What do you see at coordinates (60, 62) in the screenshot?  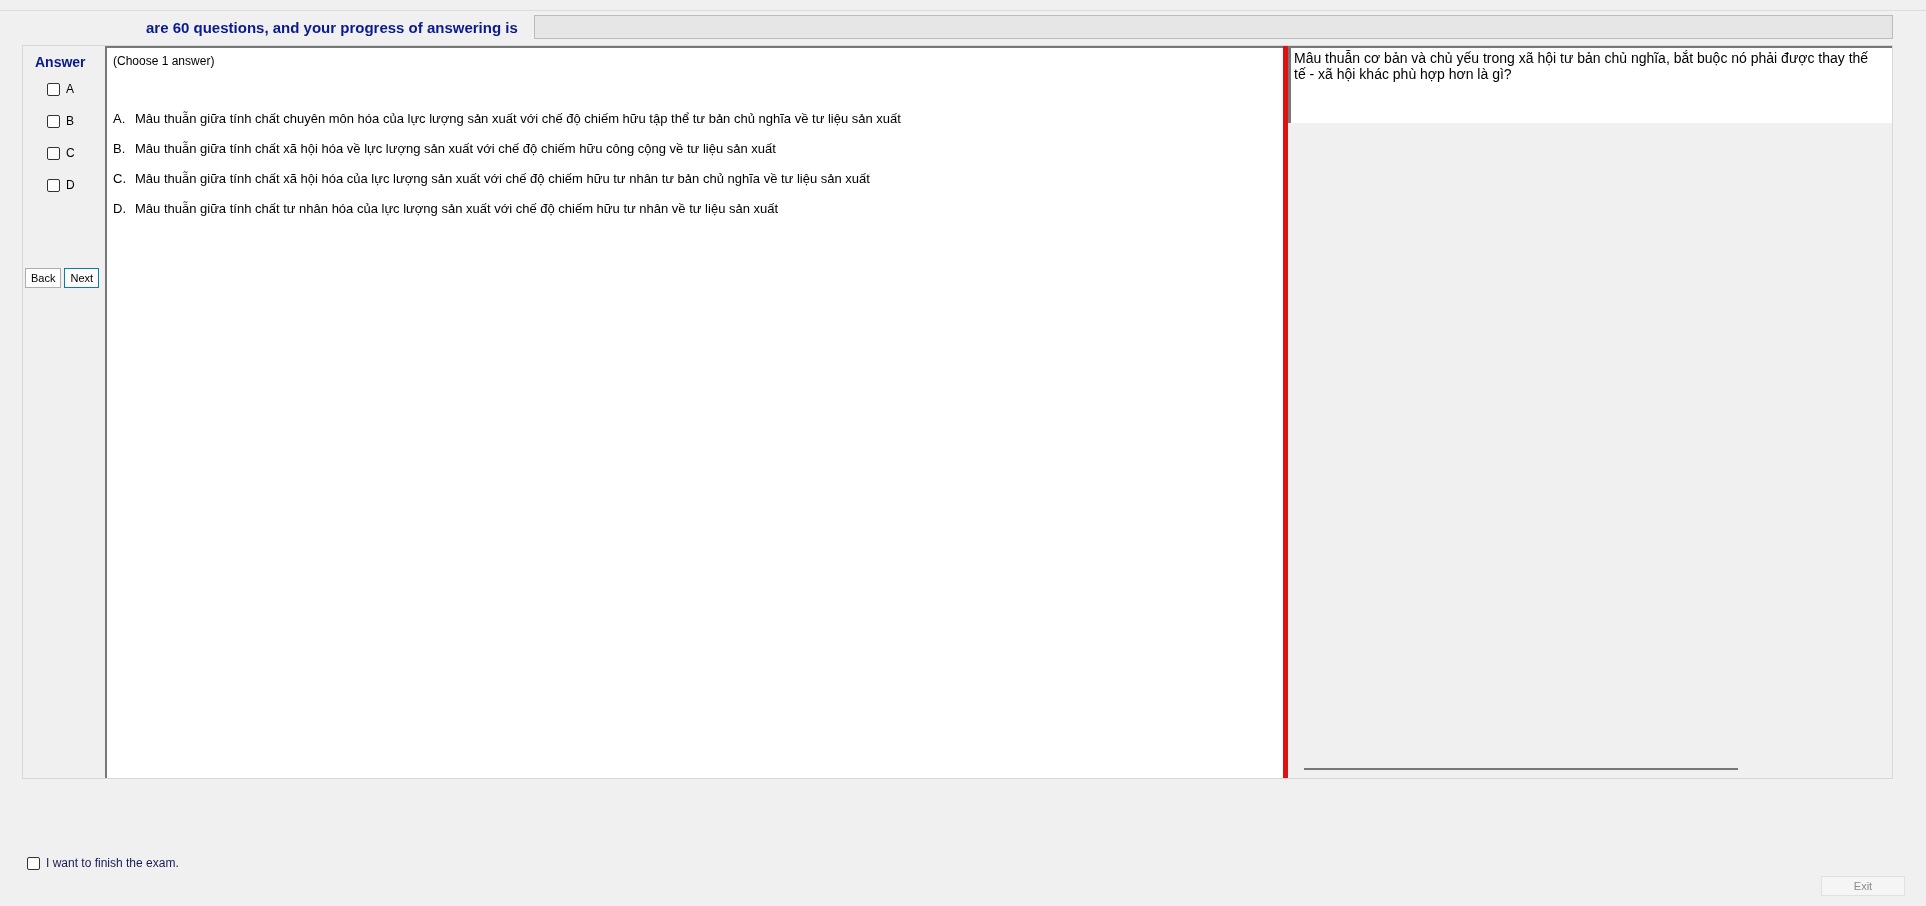 I see `answer-heading: Answer` at bounding box center [60, 62].